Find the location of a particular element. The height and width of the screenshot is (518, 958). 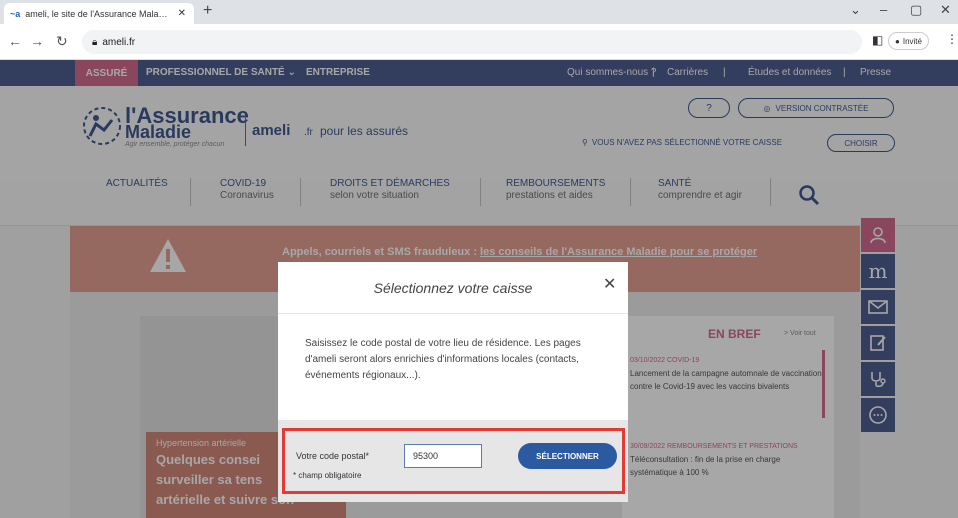

ameli-favicon-icon: ~a is located at coordinates (15, 13).